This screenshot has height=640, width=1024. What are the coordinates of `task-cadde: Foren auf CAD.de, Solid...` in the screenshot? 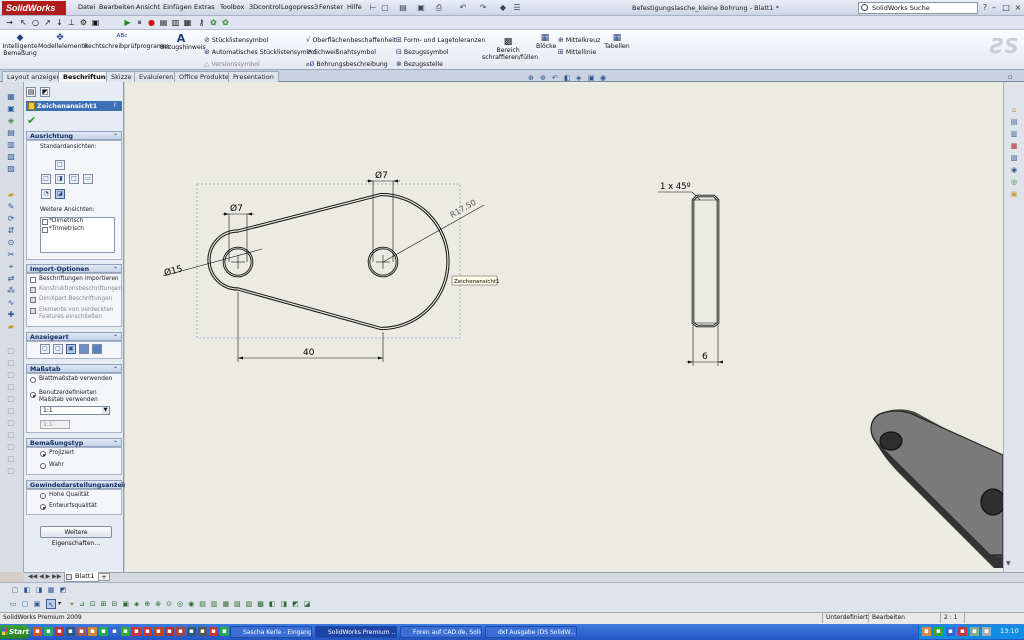 It's located at (441, 632).